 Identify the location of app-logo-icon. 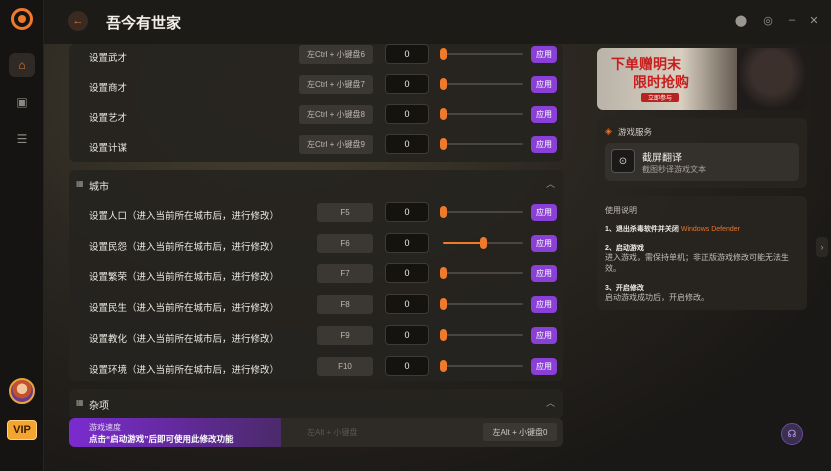
(22, 19).